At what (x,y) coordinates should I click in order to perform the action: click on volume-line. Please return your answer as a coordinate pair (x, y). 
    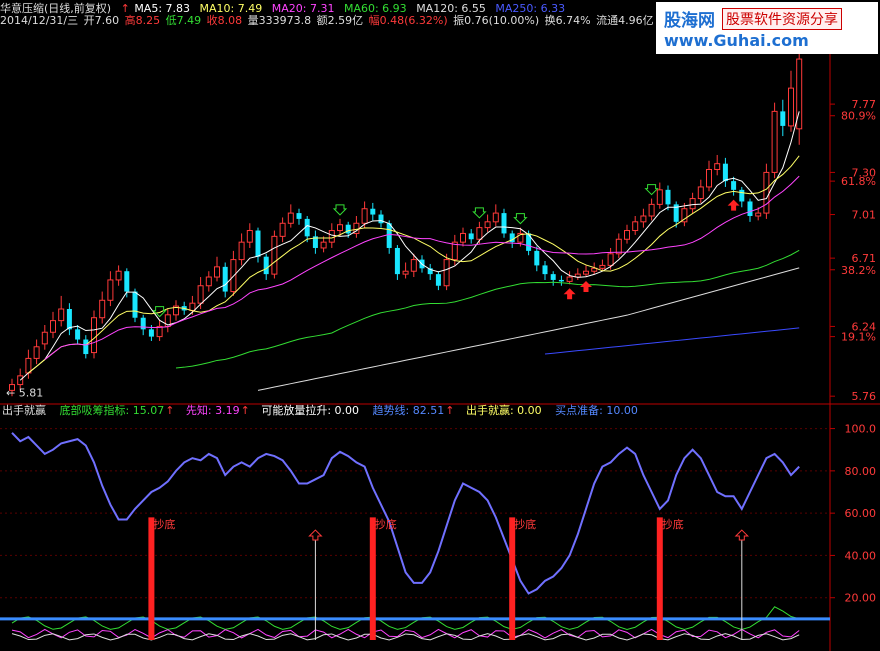
    Looking at the image, I should click on (405, 637).